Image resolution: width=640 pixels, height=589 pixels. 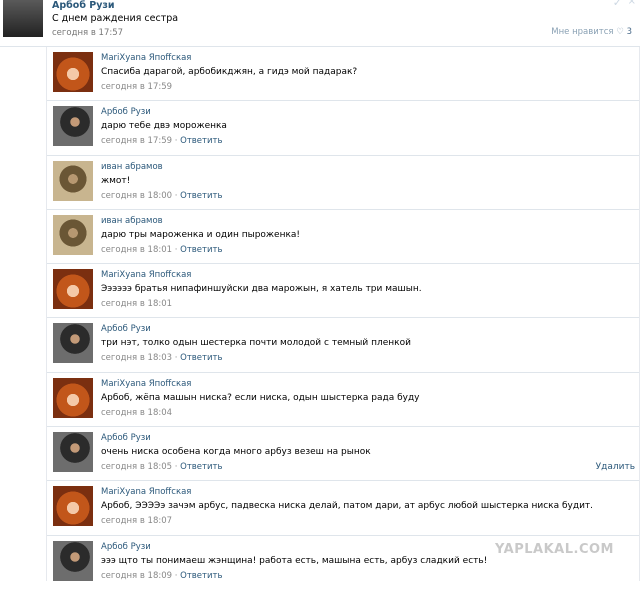 I want to click on comment-meta: сегодня в 18:04, so click(x=136, y=413).